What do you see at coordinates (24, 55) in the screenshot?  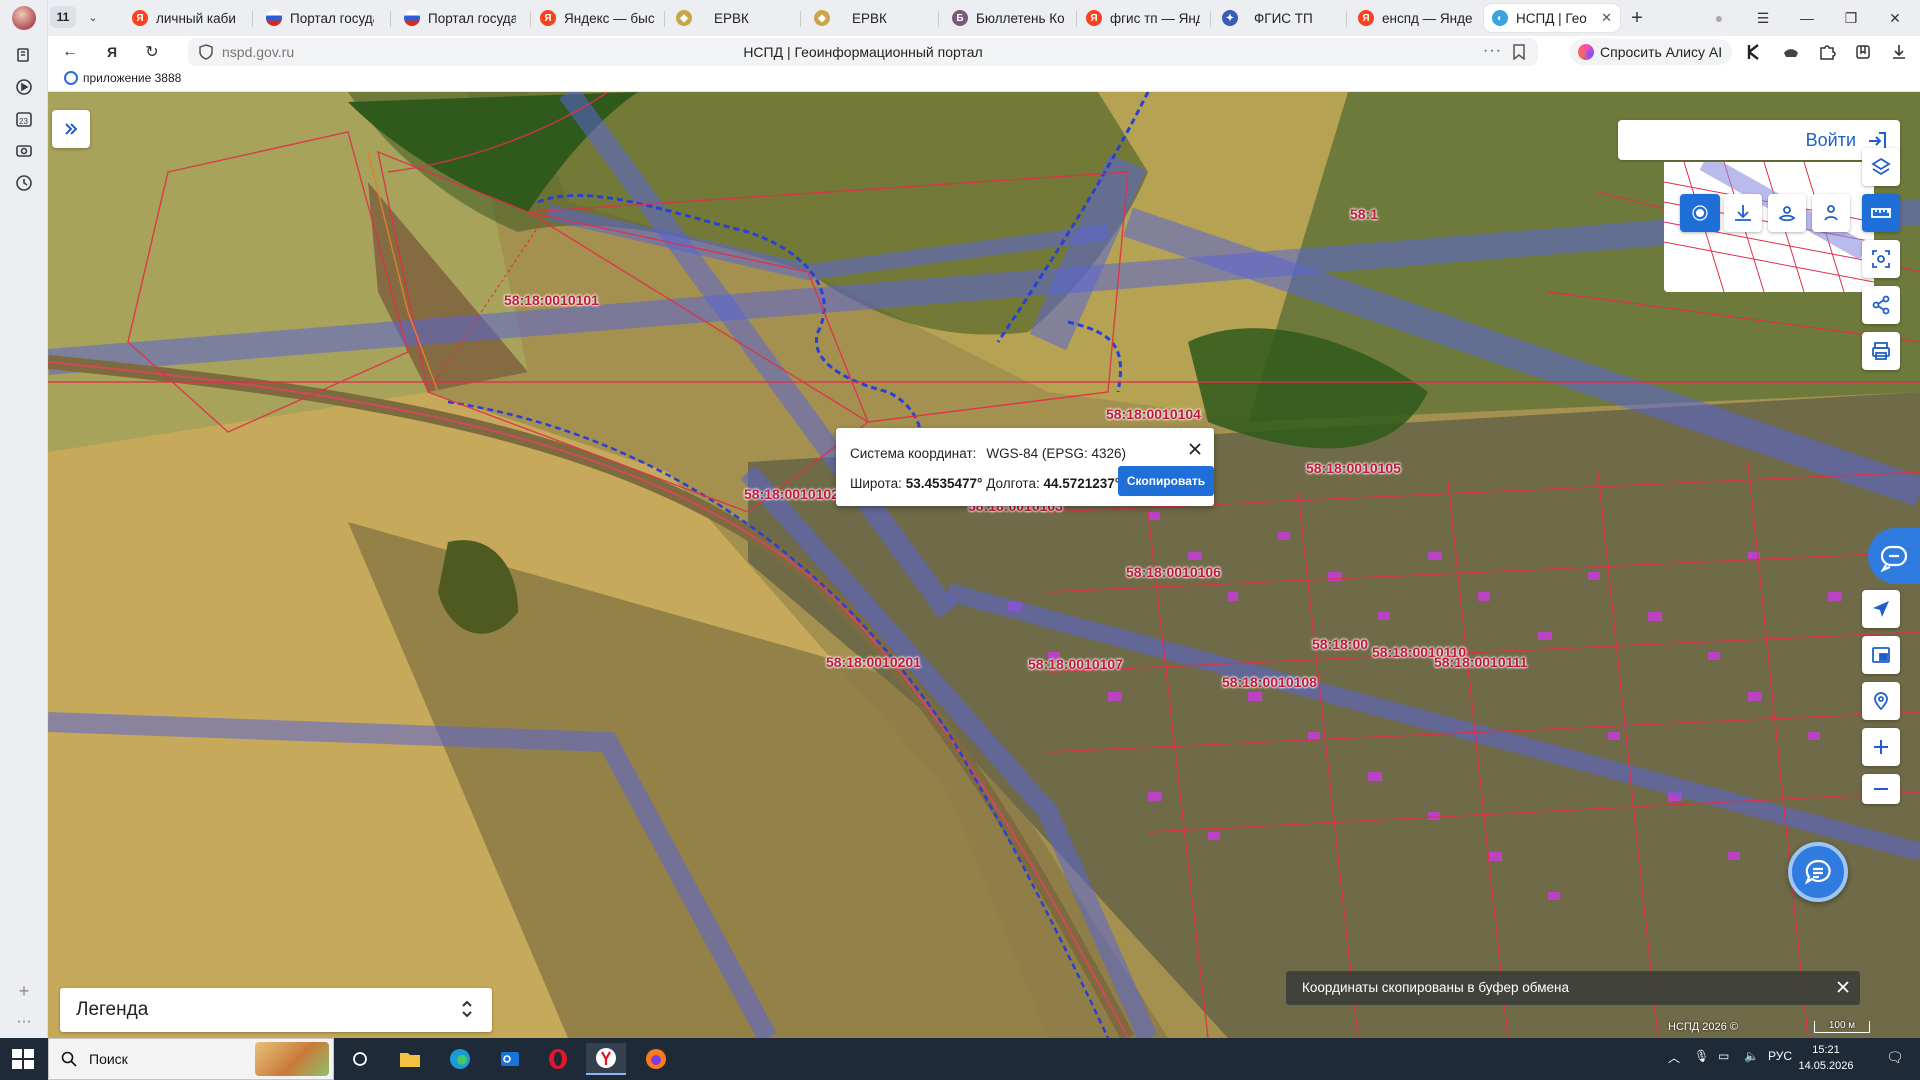 I see `collections-icon` at bounding box center [24, 55].